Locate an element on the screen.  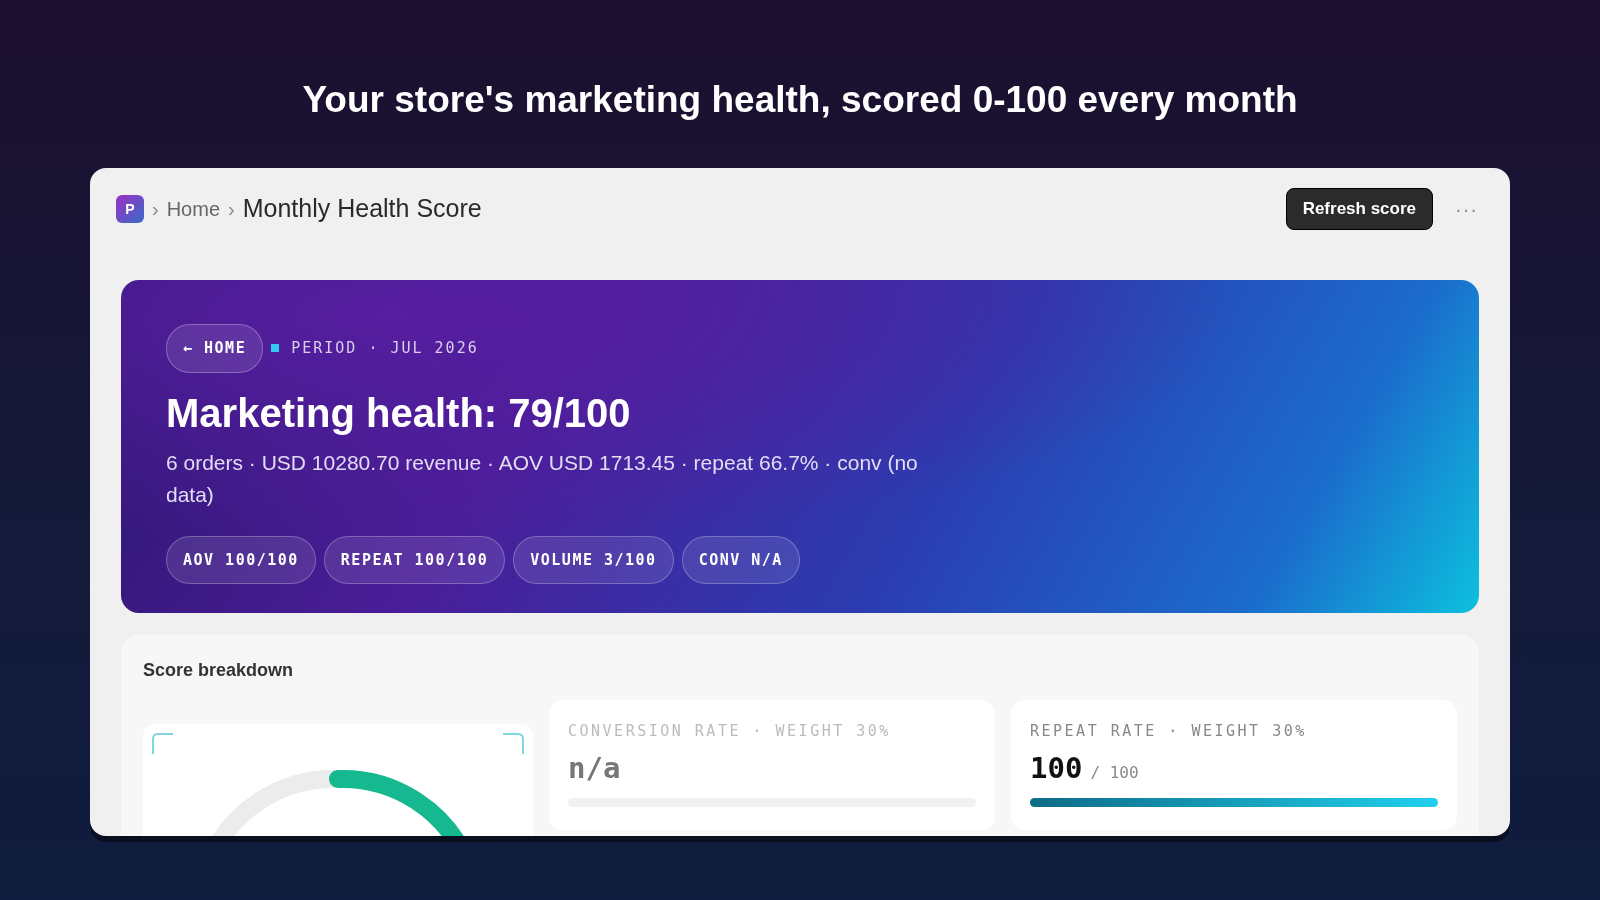
section-title: Score breakdown is located at coordinates (219, 670).